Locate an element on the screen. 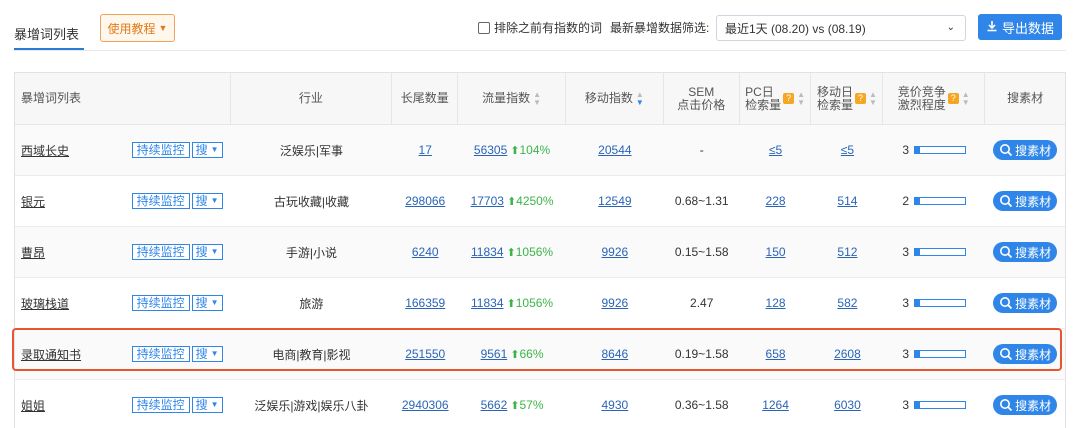 This screenshot has height=428, width=1080. keyword-link: 曹昂 is located at coordinates (33, 252).